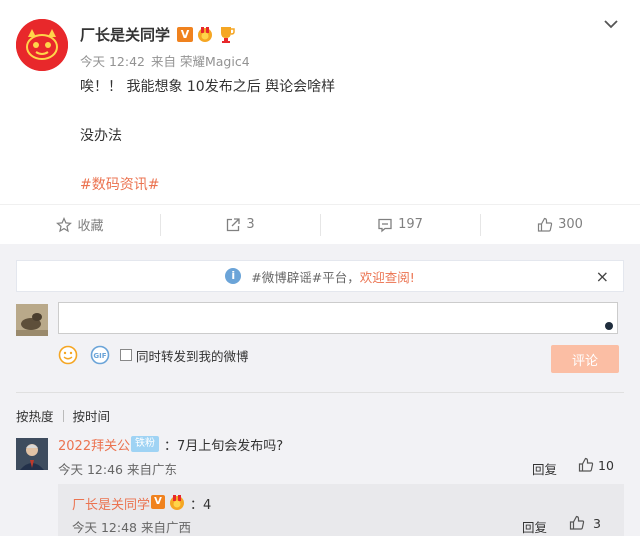 The width and height of the screenshot is (640, 536). What do you see at coordinates (112, 61) in the screenshot?
I see `post-time: 今天 12:42` at bounding box center [112, 61].